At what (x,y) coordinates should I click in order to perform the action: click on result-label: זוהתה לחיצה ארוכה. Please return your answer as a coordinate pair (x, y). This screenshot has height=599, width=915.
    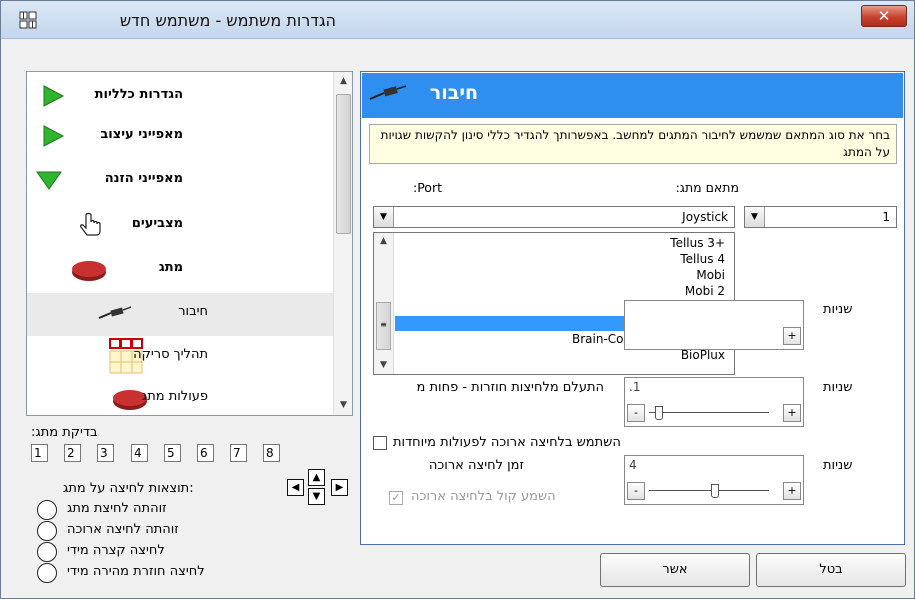
    Looking at the image, I should click on (123, 529).